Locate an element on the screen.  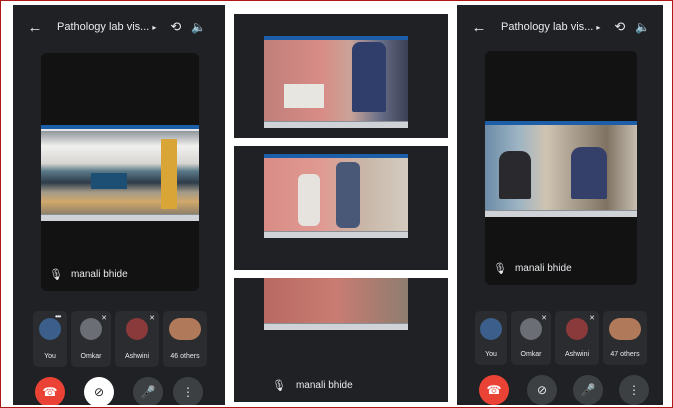
sign-board is located at coordinates (109, 181).